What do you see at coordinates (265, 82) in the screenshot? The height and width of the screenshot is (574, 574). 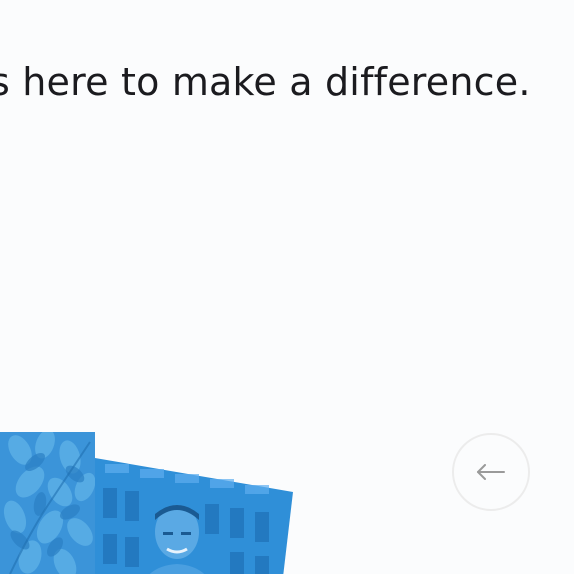 I see `hero-headline: s here to make a difference.` at bounding box center [265, 82].